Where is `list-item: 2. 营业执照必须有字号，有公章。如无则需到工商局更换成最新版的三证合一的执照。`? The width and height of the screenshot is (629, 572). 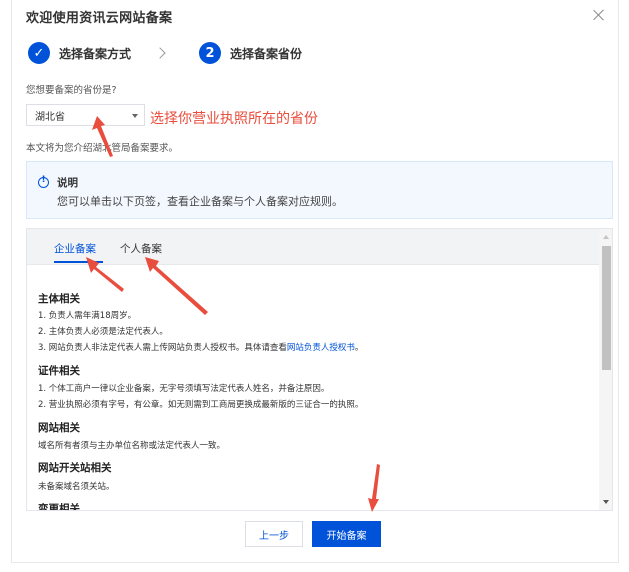 list-item: 2. 营业执照必须有字号，有公章。如无则需到工商局更换成最新版的三证合一的执照。 is located at coordinates (201, 405).